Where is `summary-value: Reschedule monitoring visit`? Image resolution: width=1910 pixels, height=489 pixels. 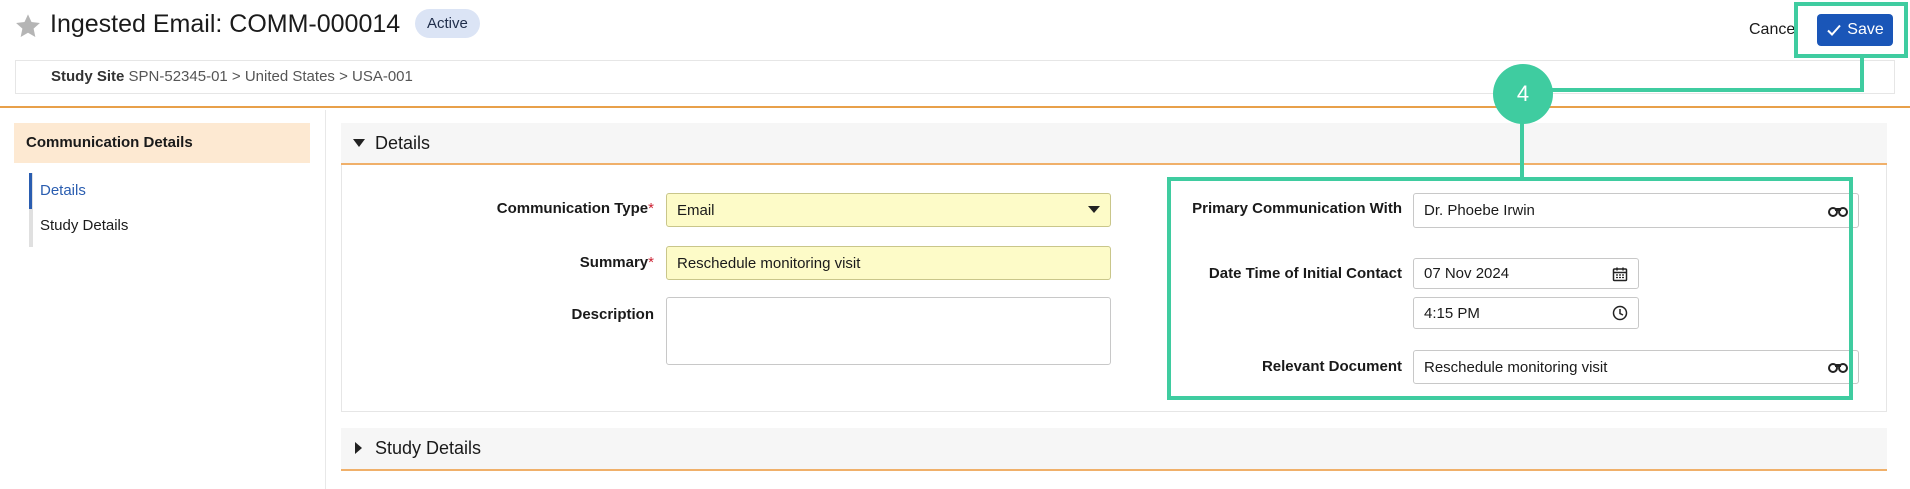
summary-value: Reschedule monitoring visit is located at coordinates (769, 263).